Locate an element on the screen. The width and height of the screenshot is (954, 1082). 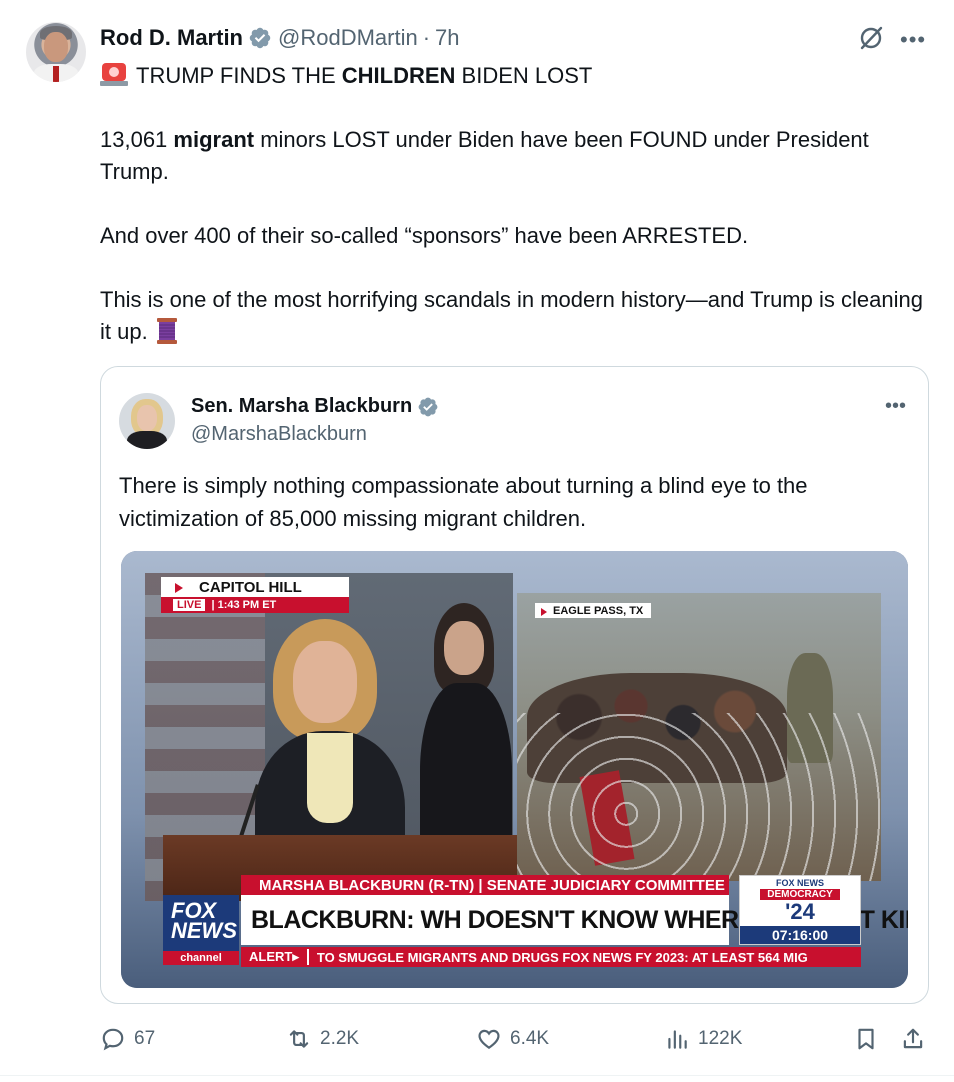
live-bar: LIVE | 1:43 PM ET is located at coordinates (255, 605).